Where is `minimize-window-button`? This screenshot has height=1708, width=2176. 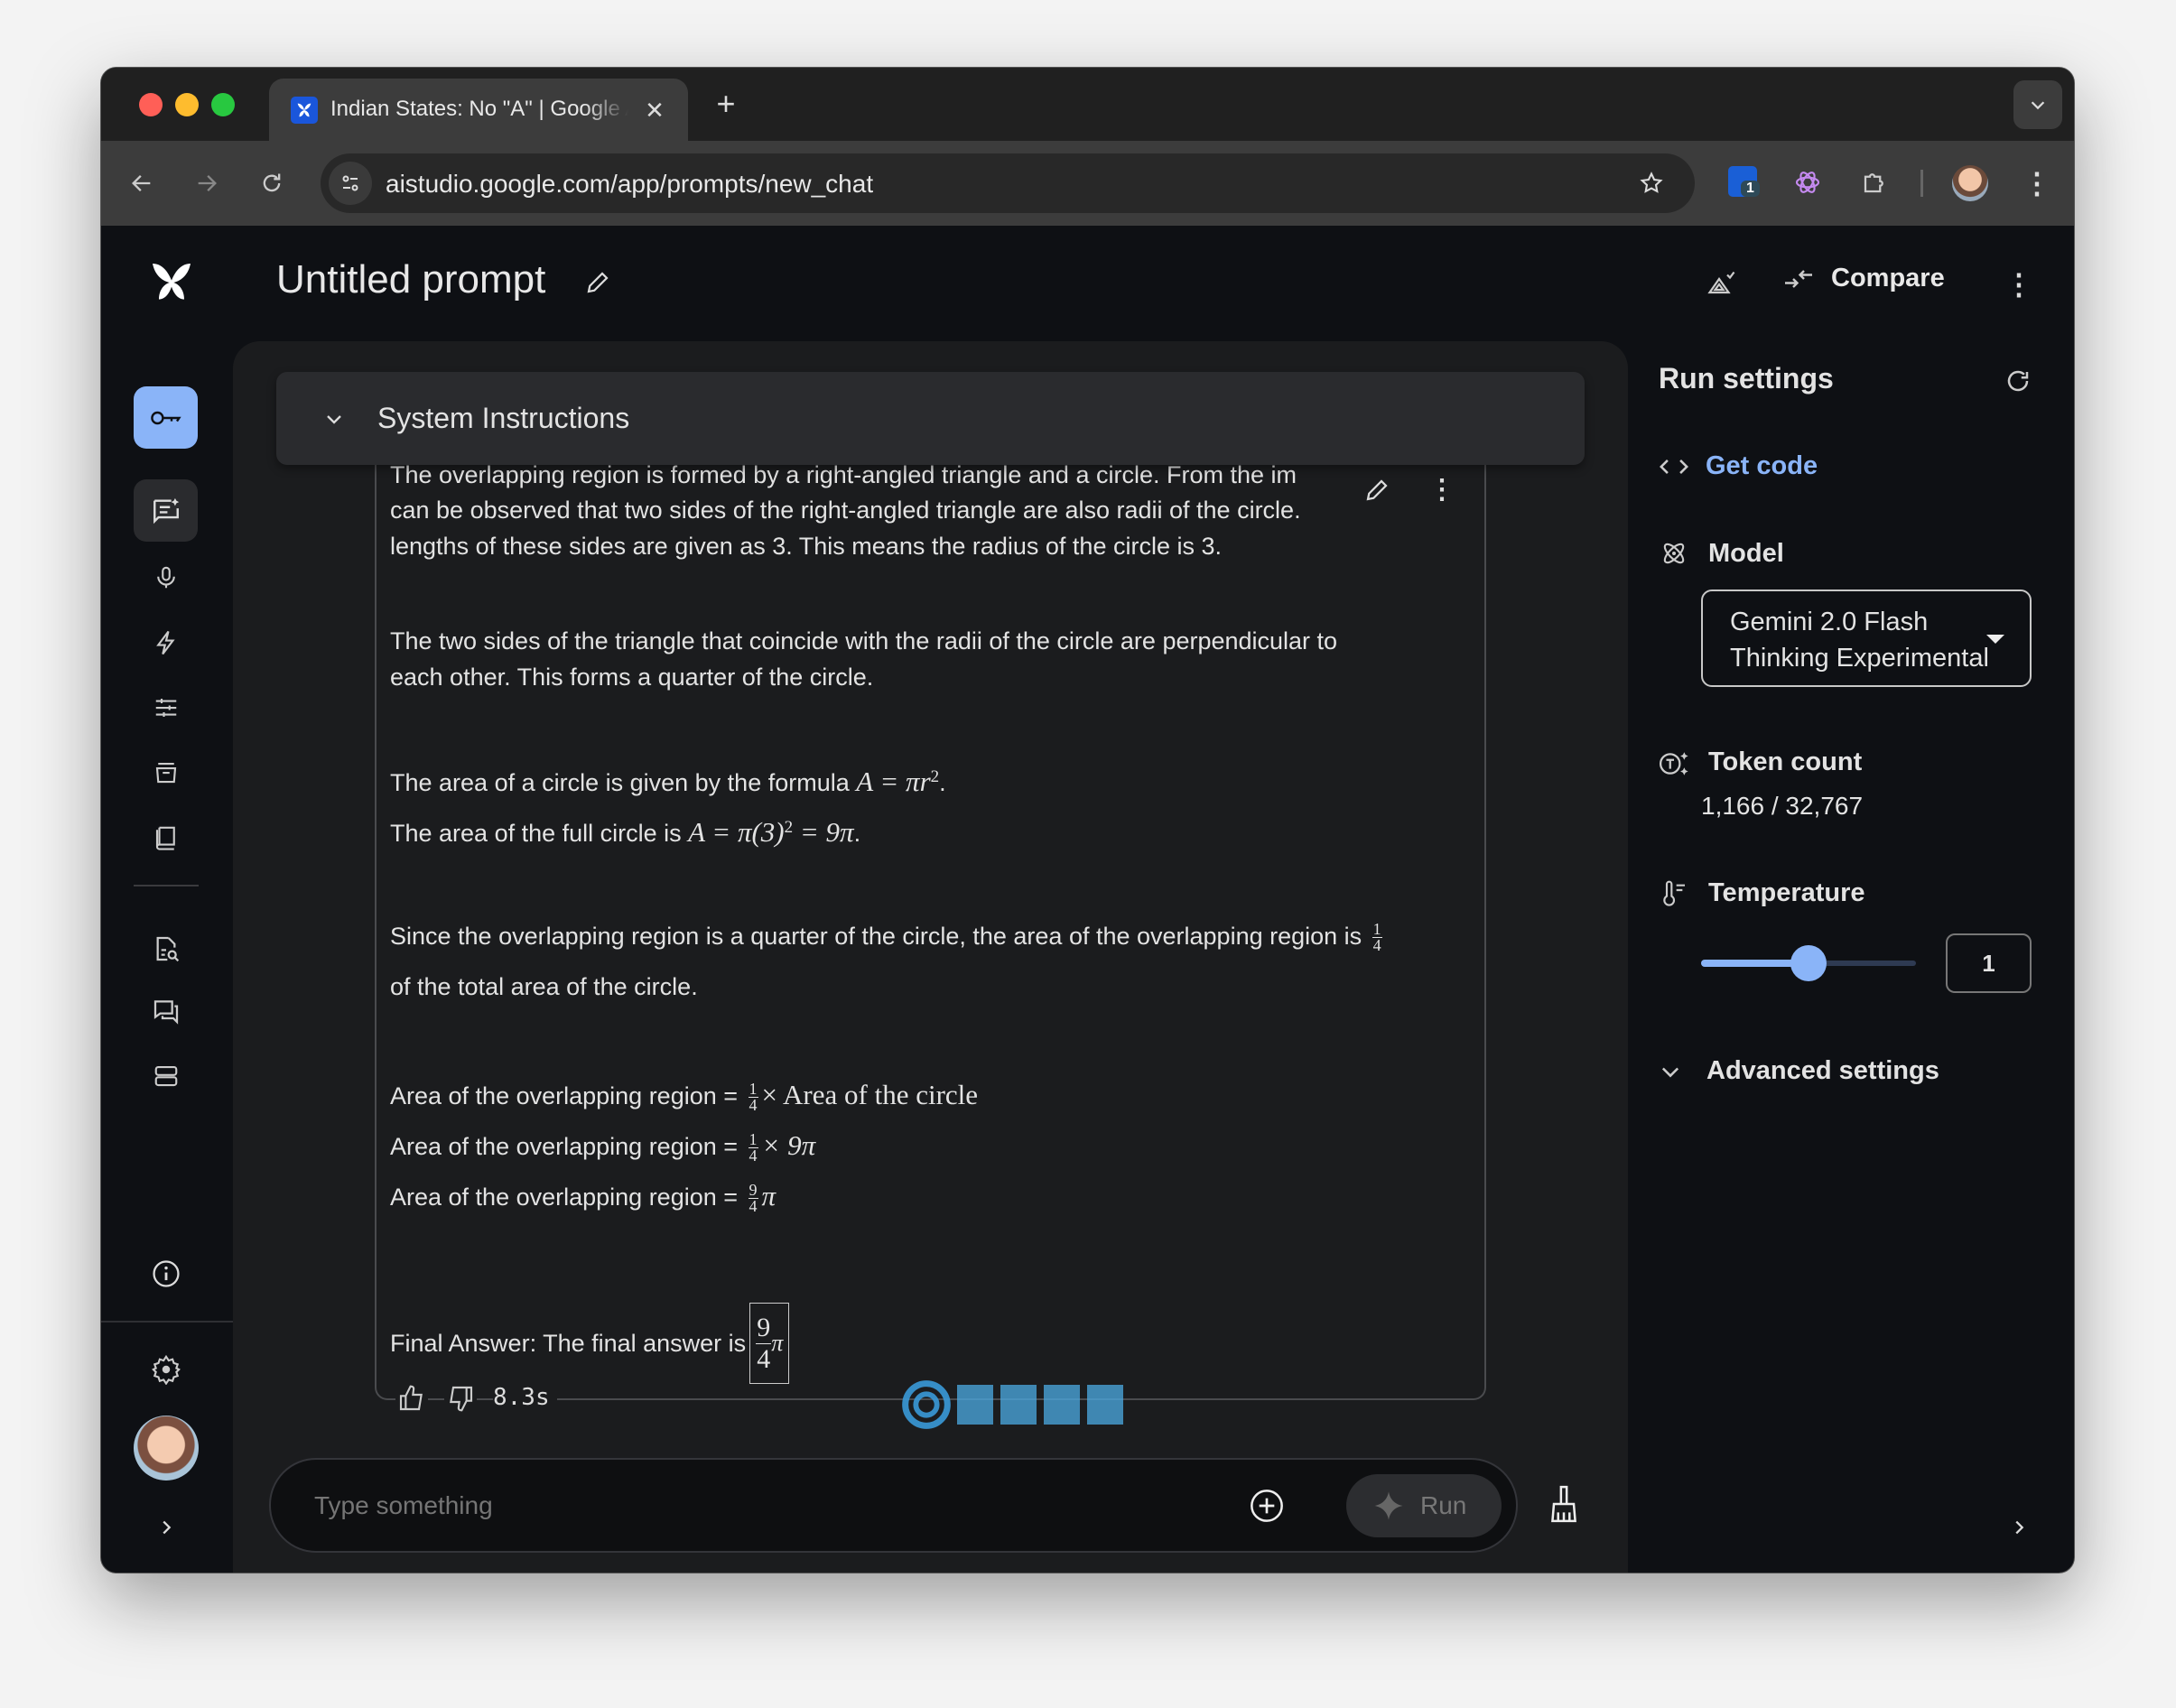
minimize-window-button is located at coordinates (187, 104).